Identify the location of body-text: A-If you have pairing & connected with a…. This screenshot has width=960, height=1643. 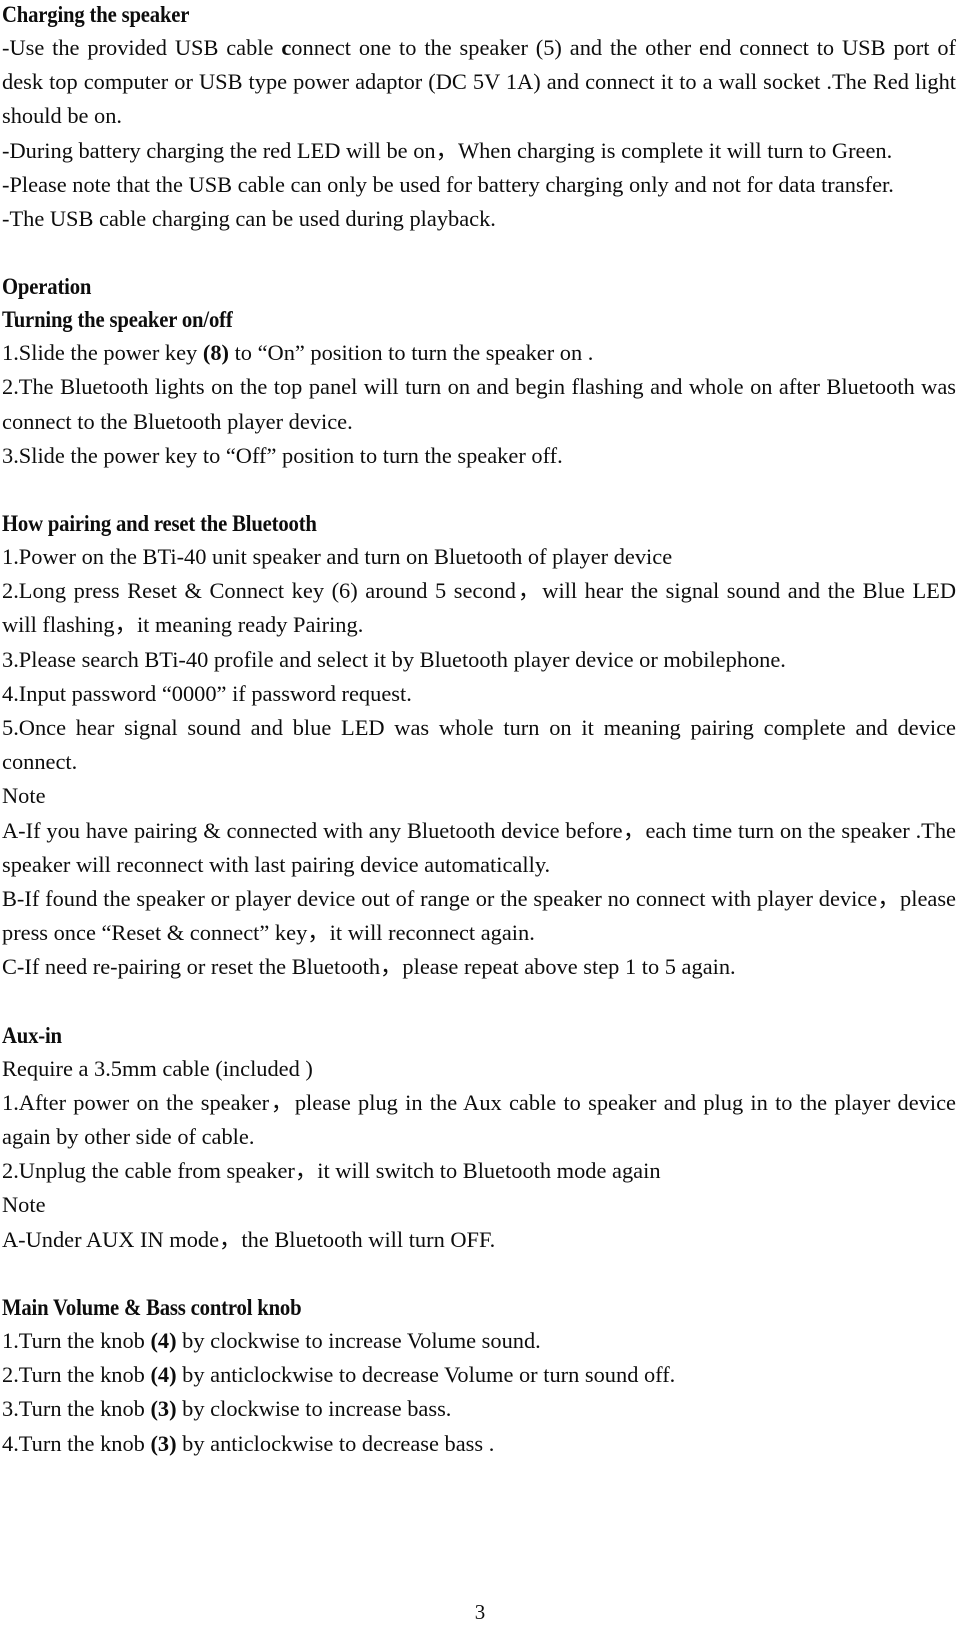
(479, 847).